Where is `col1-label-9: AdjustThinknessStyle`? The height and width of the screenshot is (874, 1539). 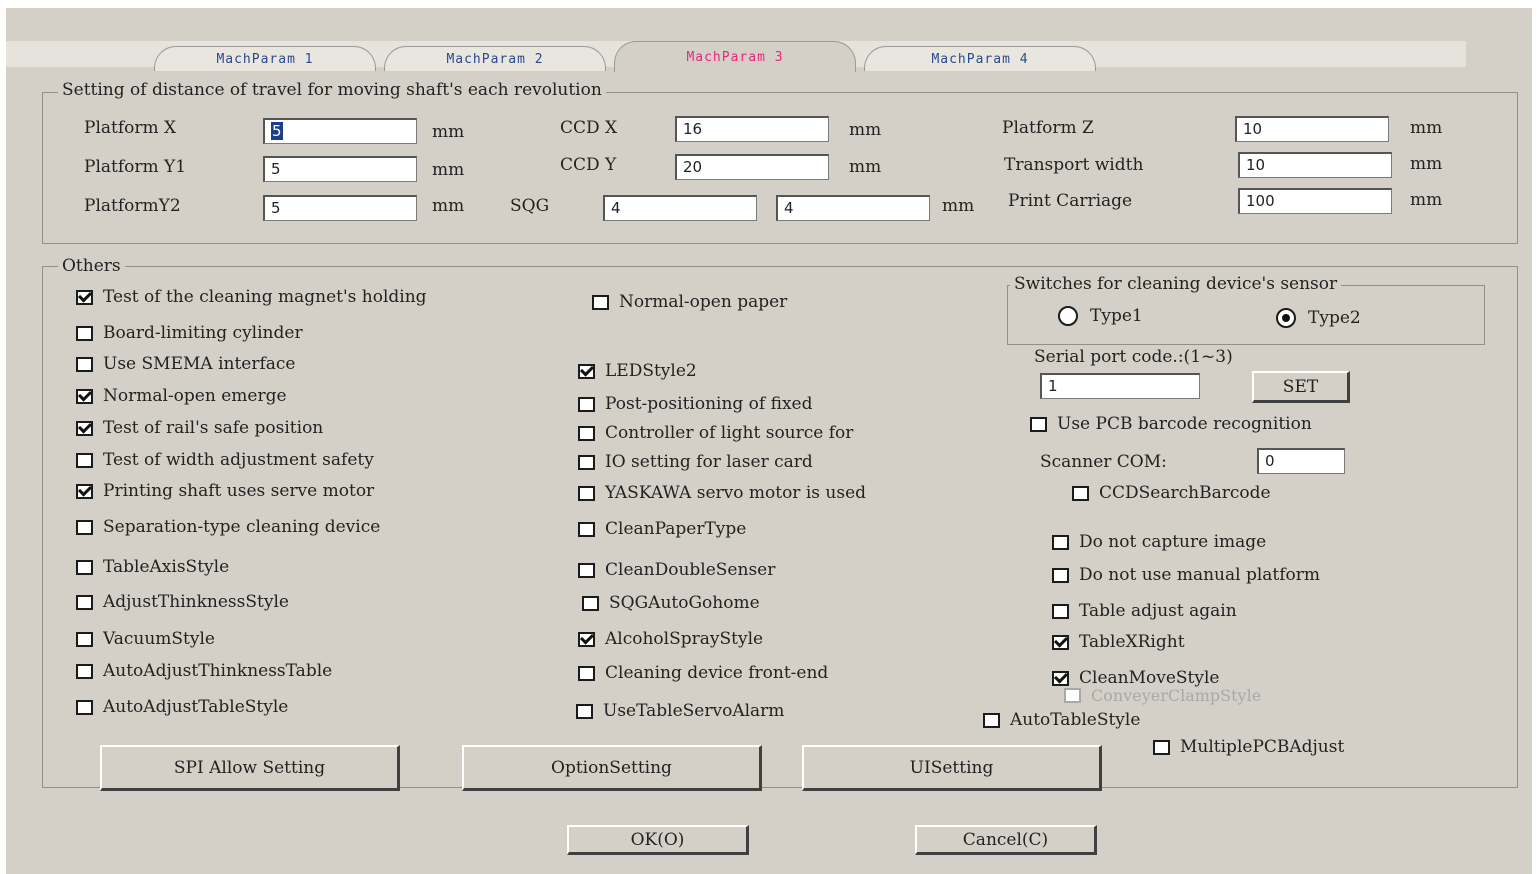
col1-label-9: AdjustThinknessStyle is located at coordinates (196, 602).